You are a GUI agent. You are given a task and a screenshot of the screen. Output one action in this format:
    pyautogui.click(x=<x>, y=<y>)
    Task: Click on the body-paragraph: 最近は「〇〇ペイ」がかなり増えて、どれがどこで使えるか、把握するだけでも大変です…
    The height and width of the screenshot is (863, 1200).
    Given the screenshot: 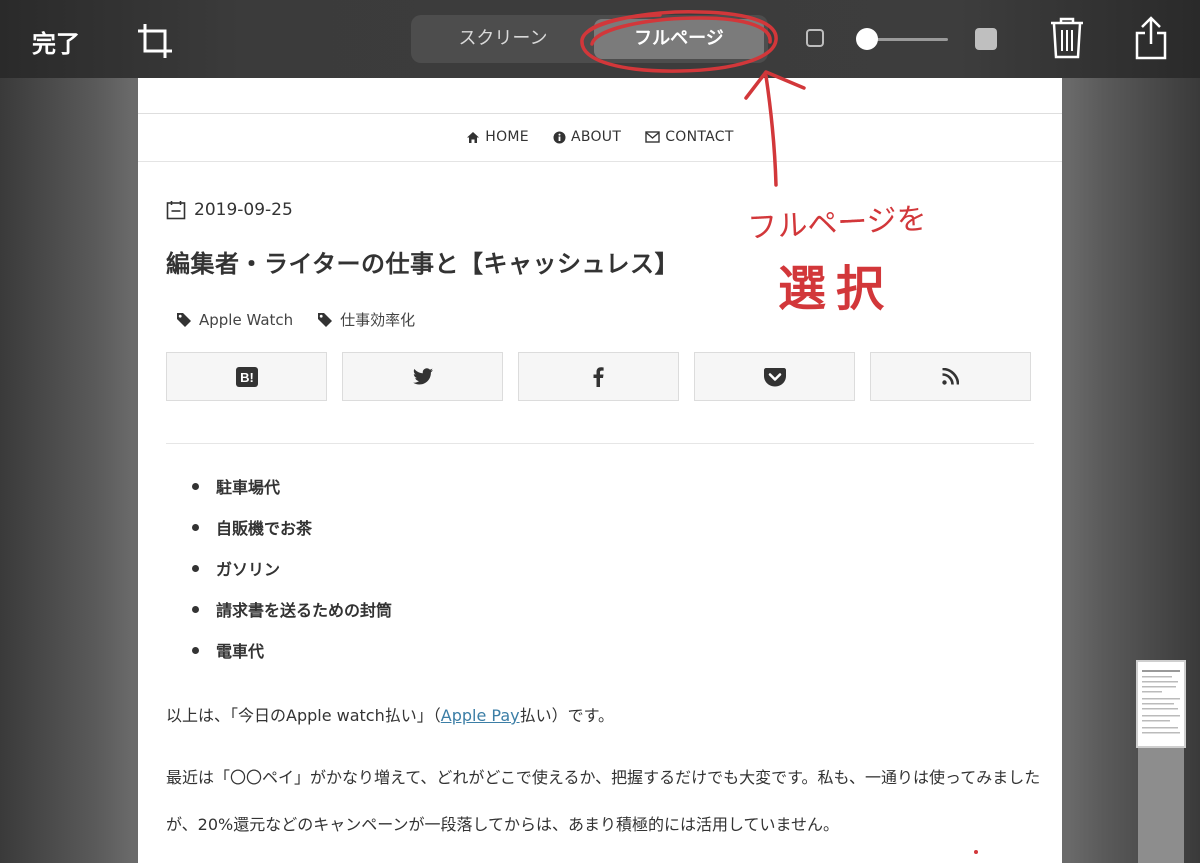 What is the action you would take?
    pyautogui.click(x=603, y=801)
    